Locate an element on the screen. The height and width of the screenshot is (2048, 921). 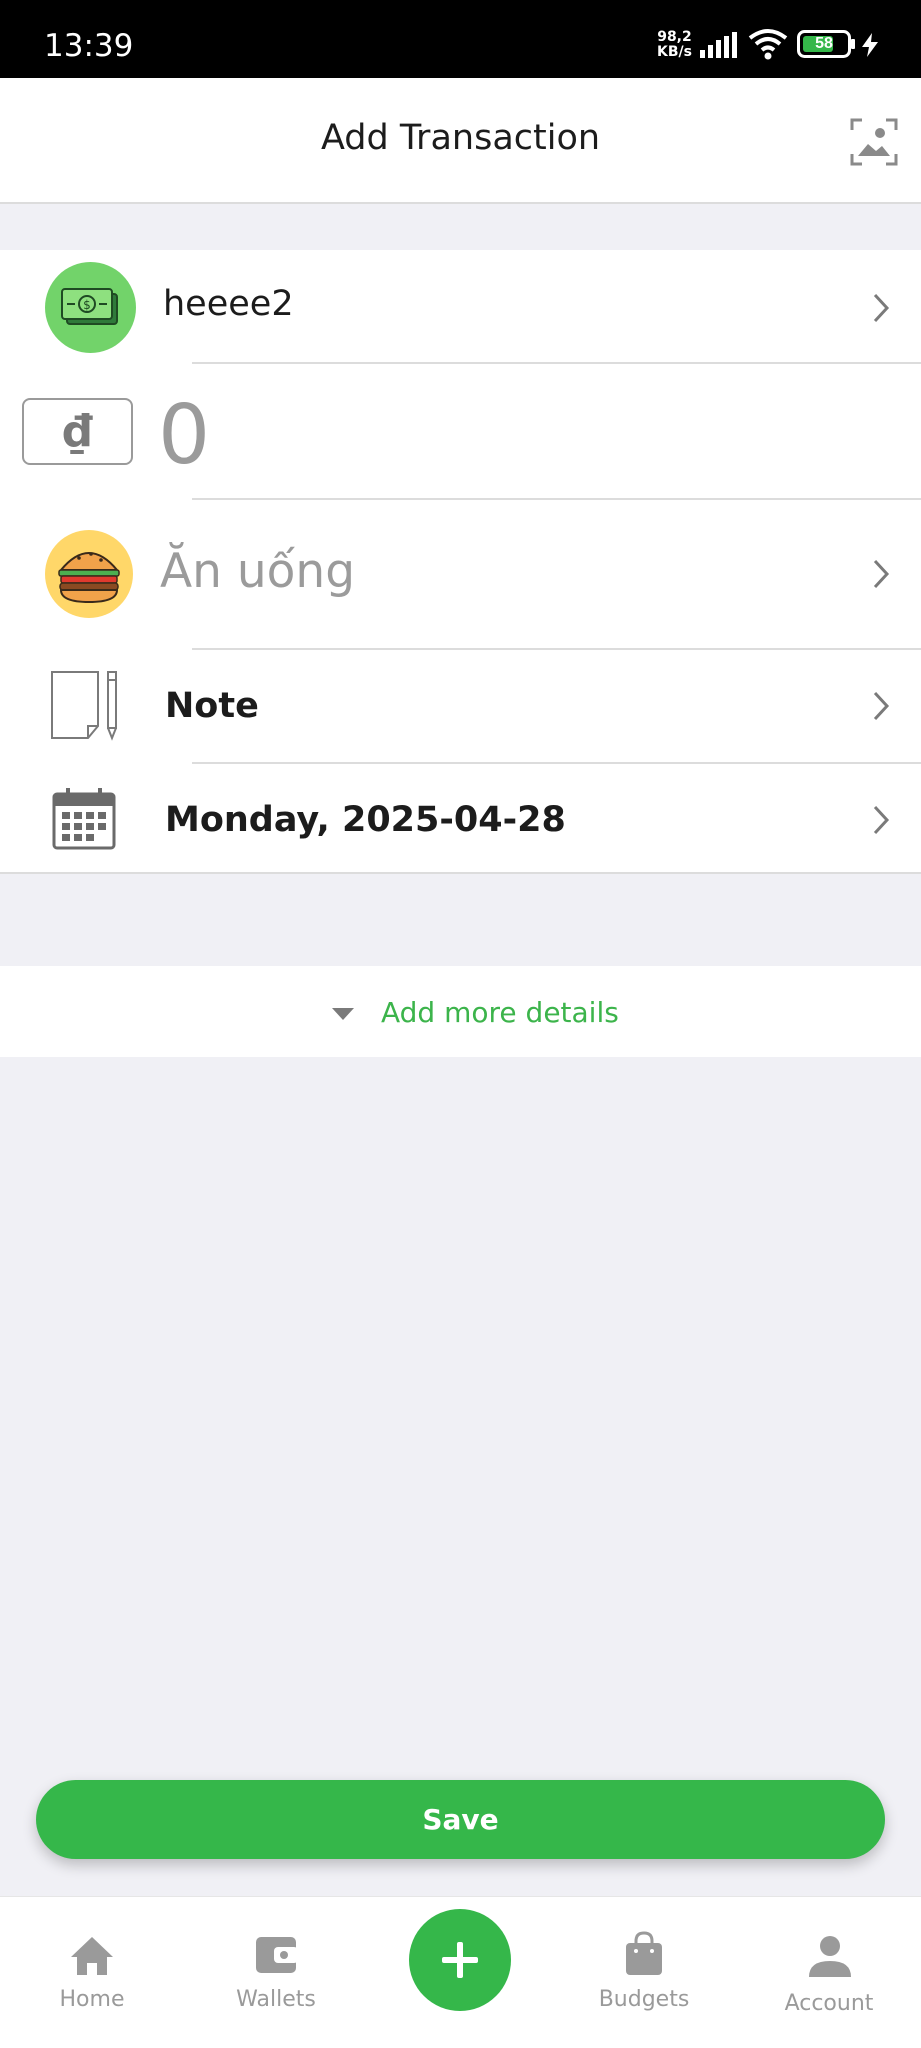
note-row: Note is located at coordinates (460, 706).